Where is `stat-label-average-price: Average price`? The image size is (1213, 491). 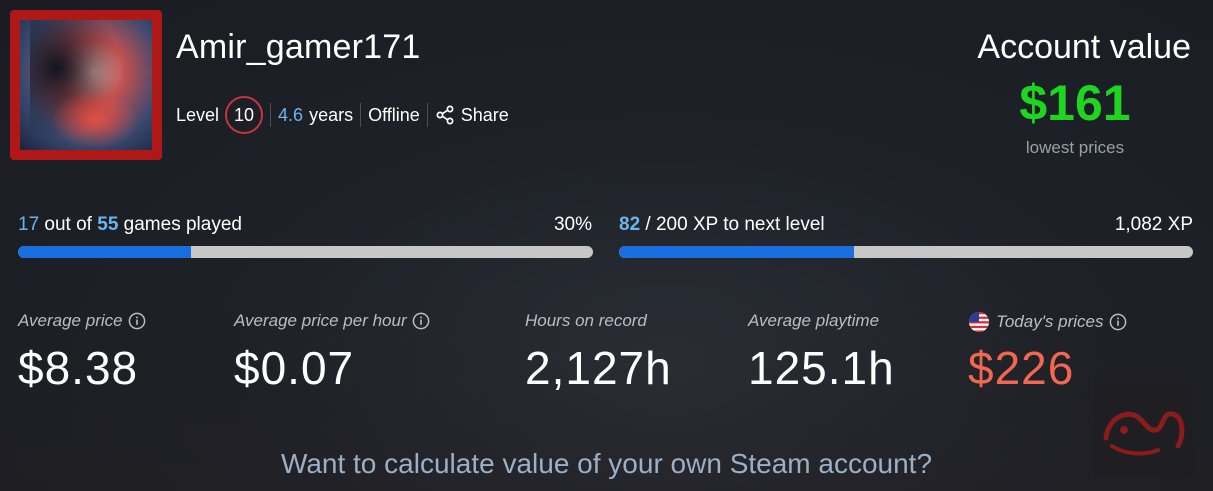 stat-label-average-price: Average price is located at coordinates (82, 321).